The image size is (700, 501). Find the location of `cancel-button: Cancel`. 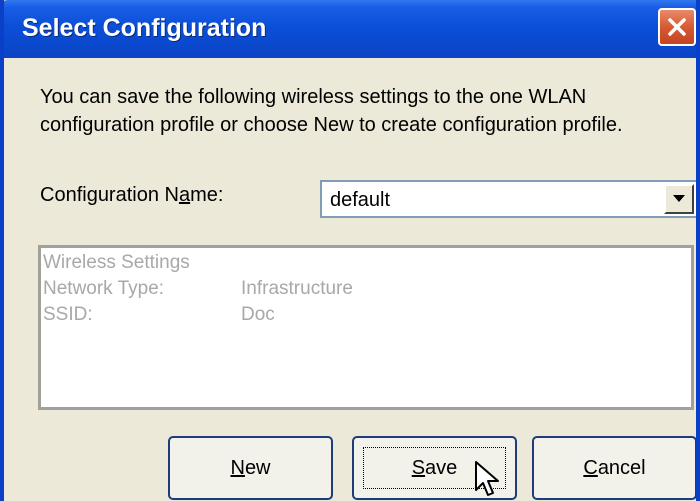

cancel-button: Cancel is located at coordinates (614, 468).